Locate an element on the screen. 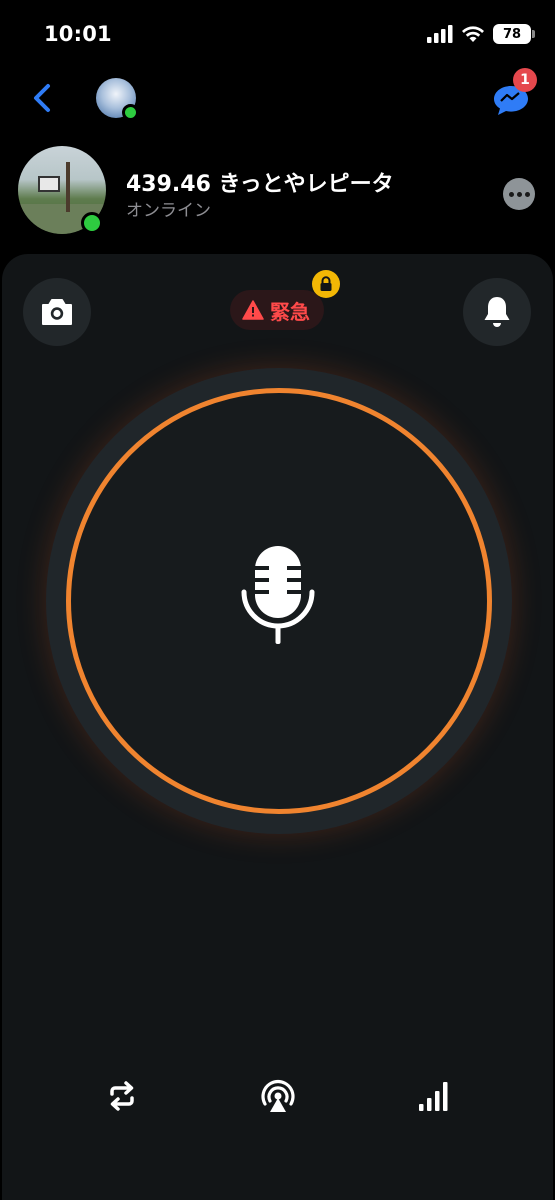  broadcast-icon is located at coordinates (278, 1095).